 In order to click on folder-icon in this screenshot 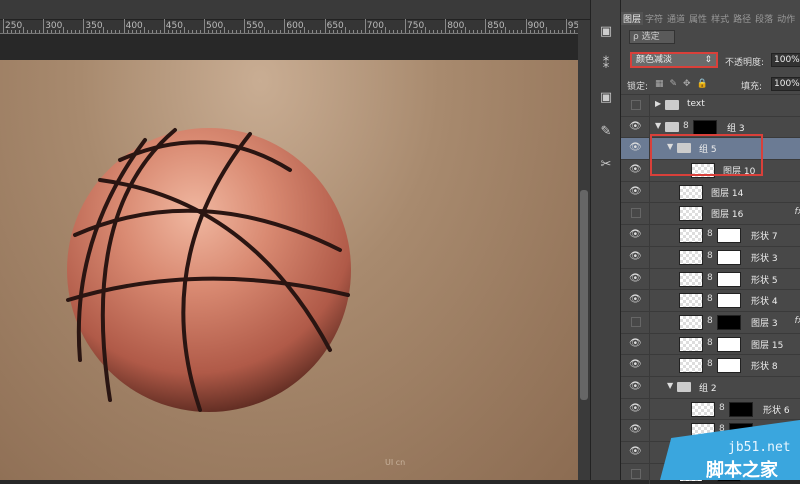, I will do `click(672, 105)`.